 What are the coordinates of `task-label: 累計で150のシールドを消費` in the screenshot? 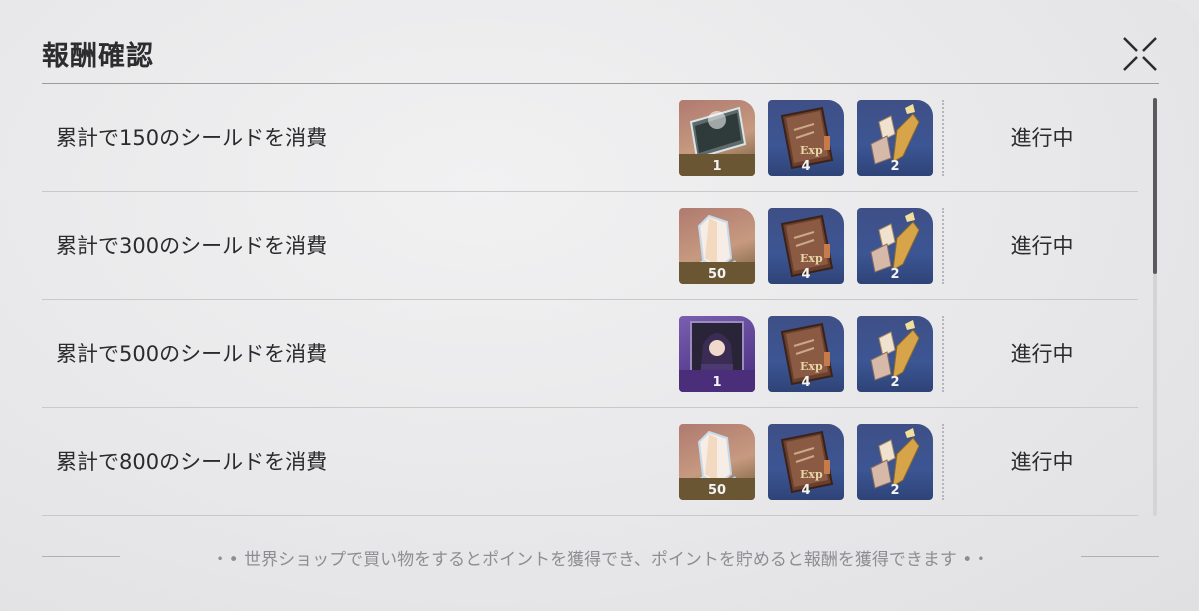 It's located at (192, 138).